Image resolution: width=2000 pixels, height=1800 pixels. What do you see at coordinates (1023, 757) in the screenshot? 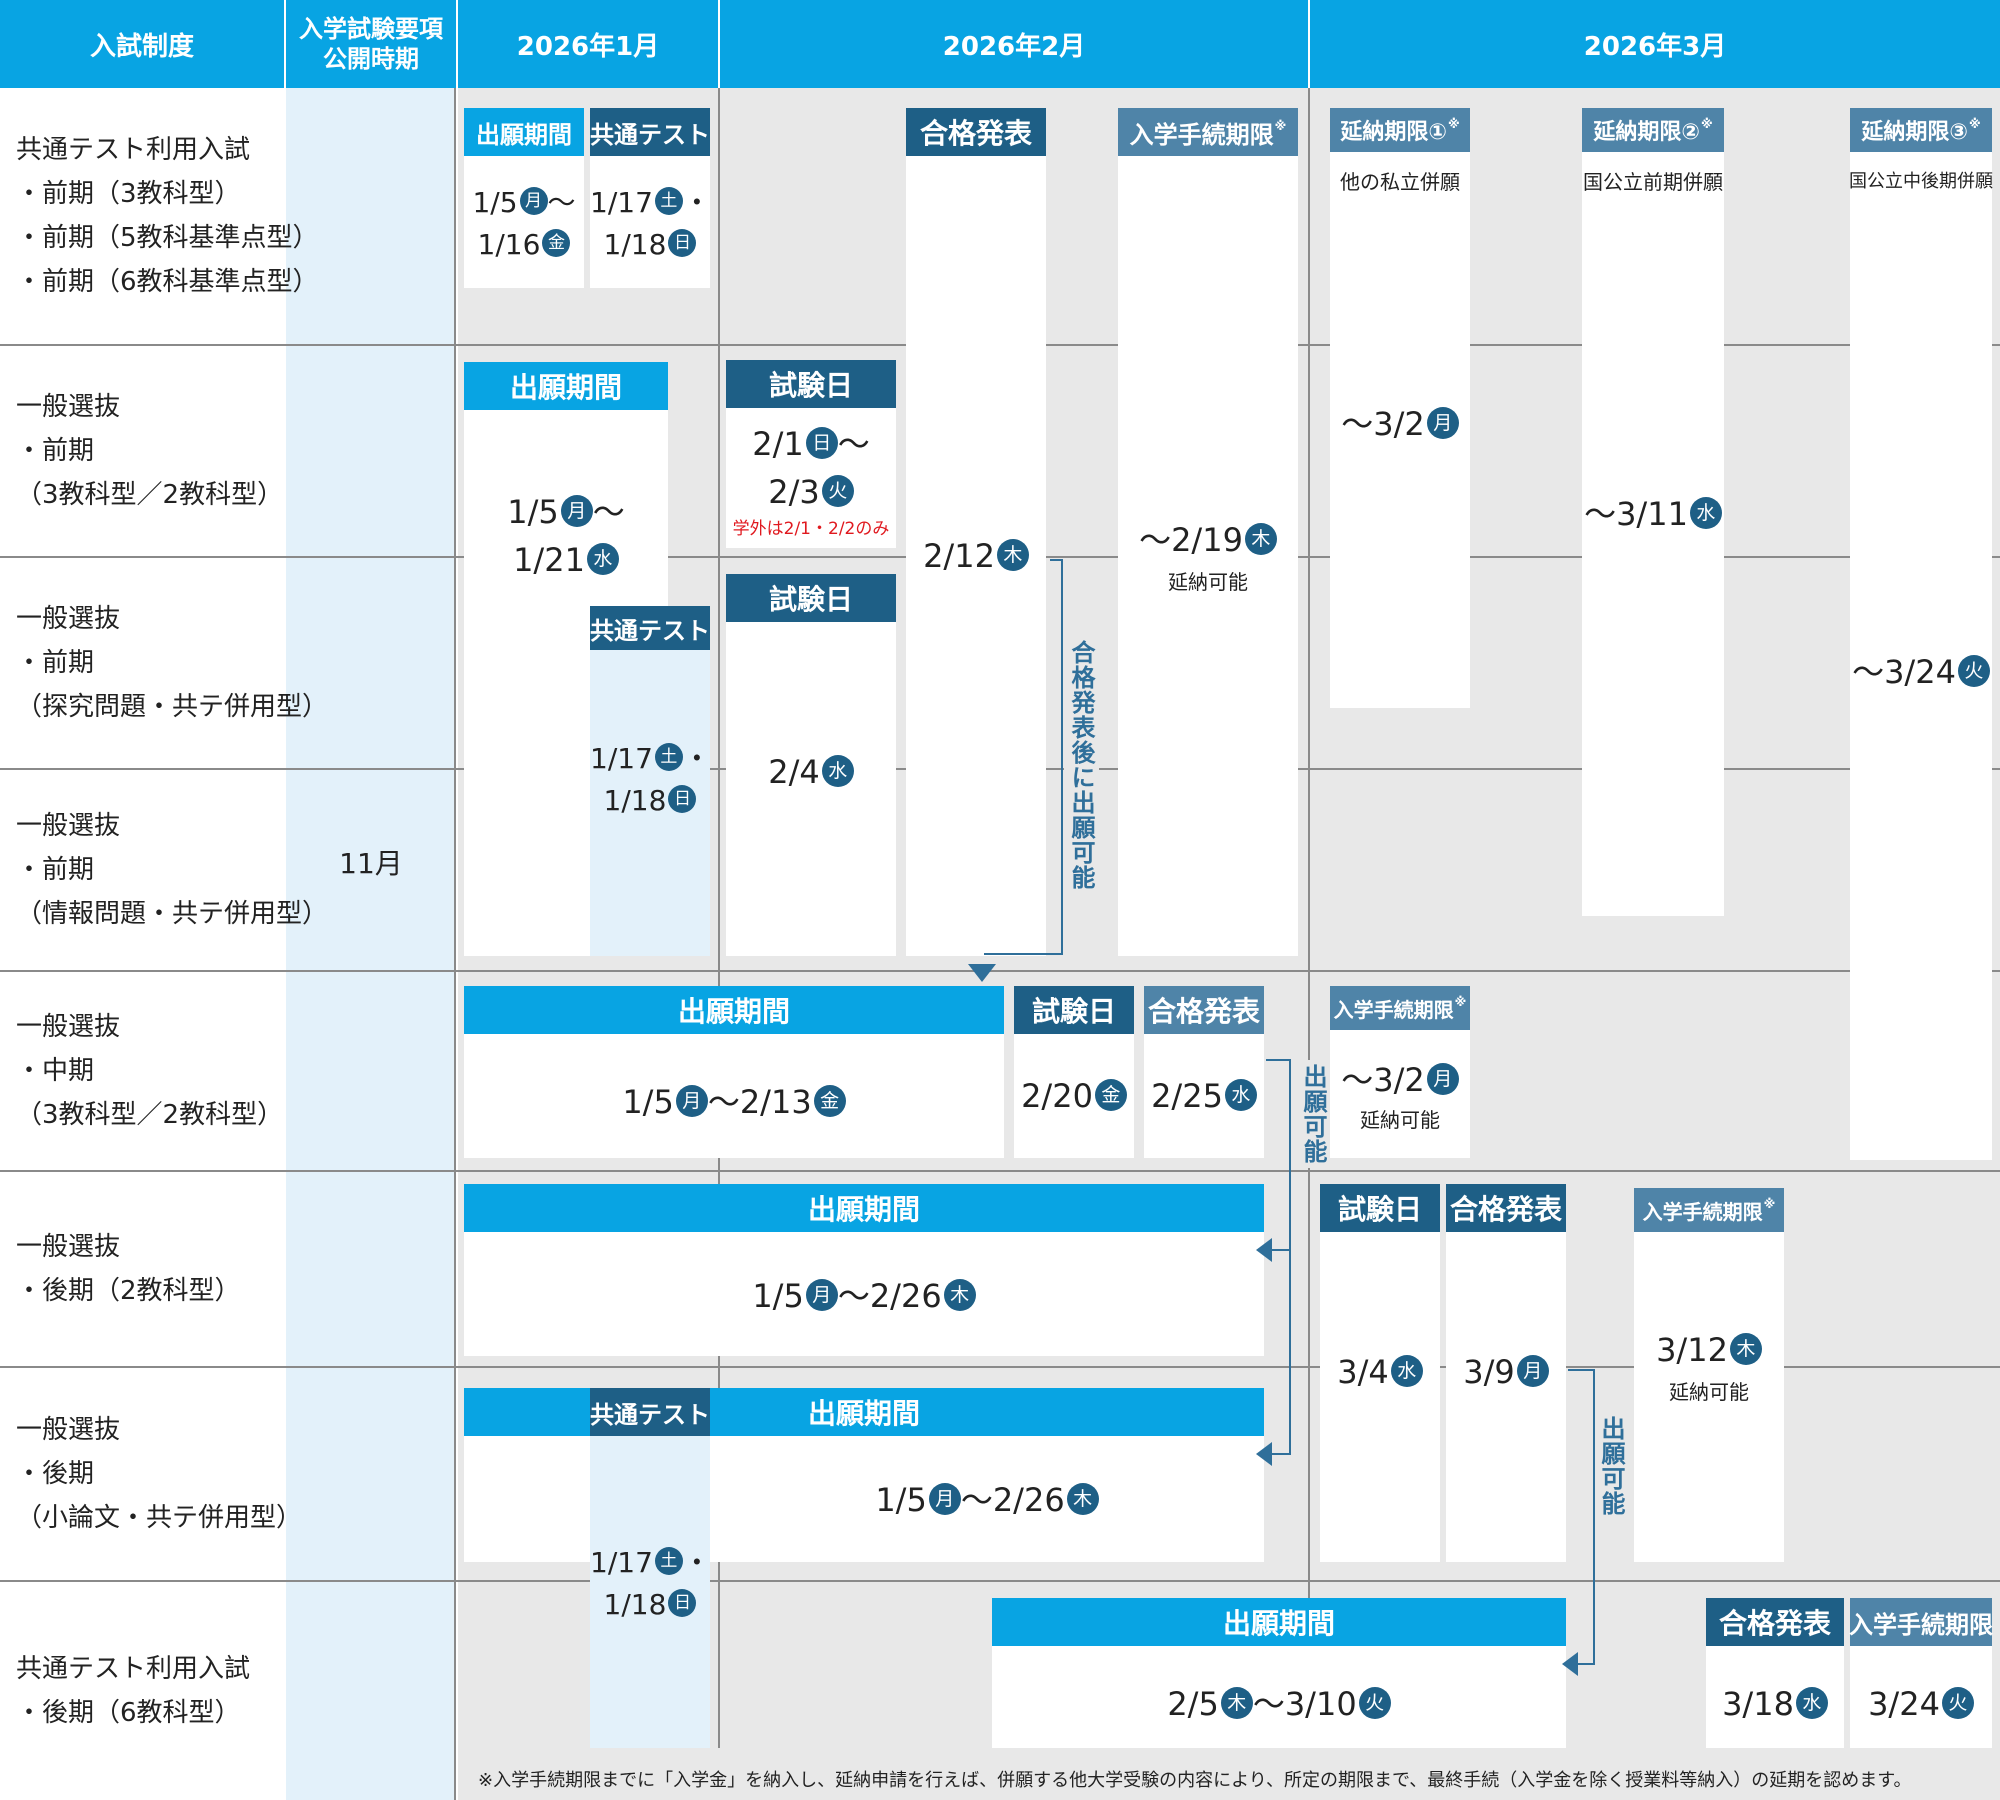
I see `arrow-early-to-mid` at bounding box center [1023, 757].